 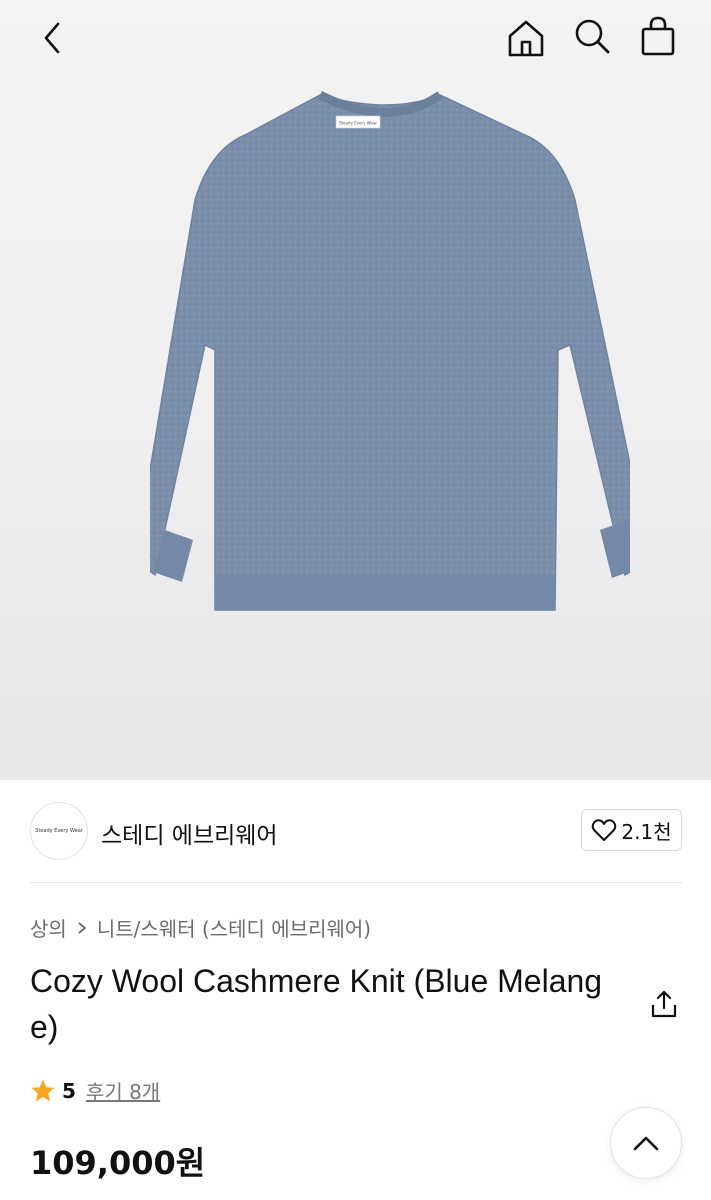 I want to click on breadcrumb: 상의 니트/스웨터 (스테디 에브리웨어), so click(x=200, y=927).